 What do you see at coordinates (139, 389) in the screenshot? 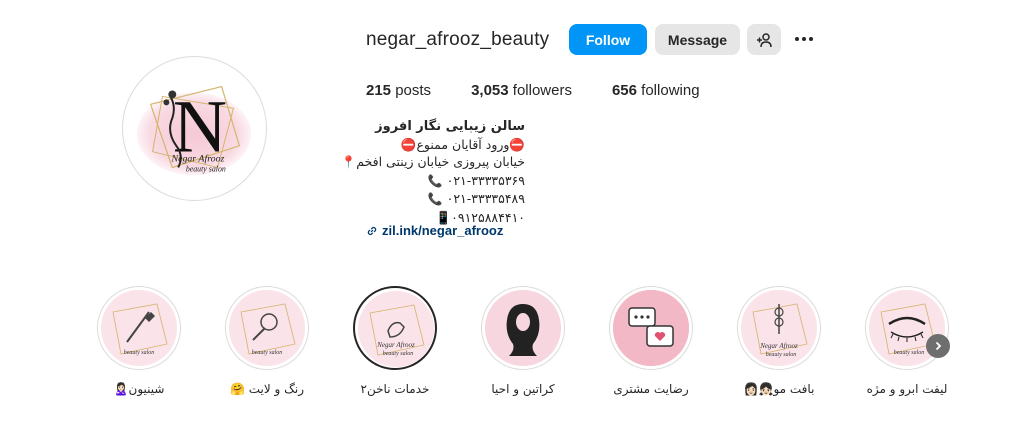
I see `highlight-label: شینیون🙎🏻‍♀️` at bounding box center [139, 389].